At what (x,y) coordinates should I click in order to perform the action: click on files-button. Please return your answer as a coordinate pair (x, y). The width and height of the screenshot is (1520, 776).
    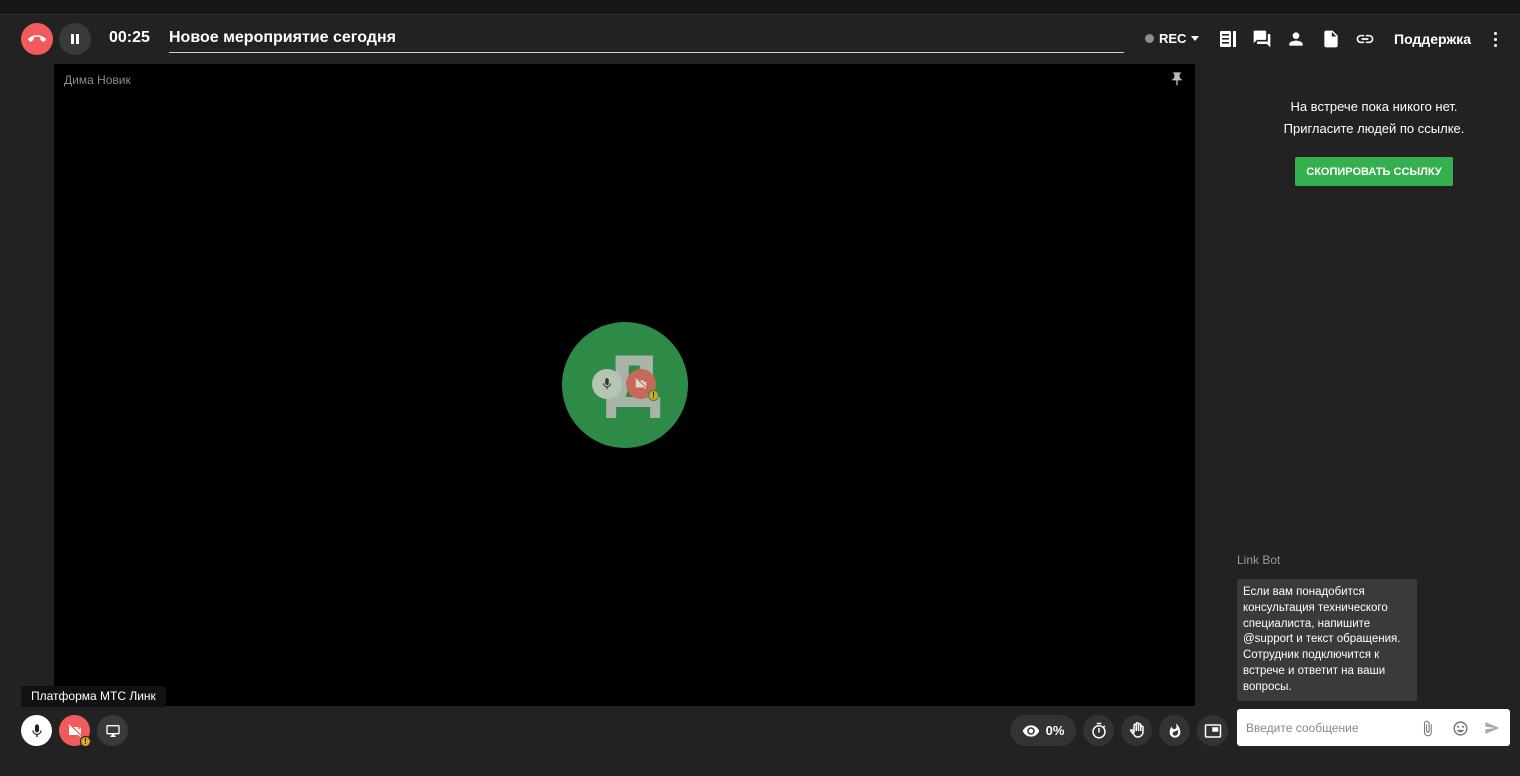
    Looking at the image, I should click on (1331, 39).